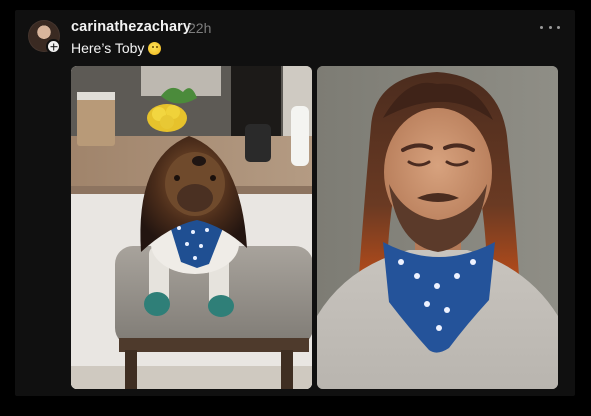 This screenshot has height=416, width=591. What do you see at coordinates (200, 28) in the screenshot?
I see `timestamp: 22h` at bounding box center [200, 28].